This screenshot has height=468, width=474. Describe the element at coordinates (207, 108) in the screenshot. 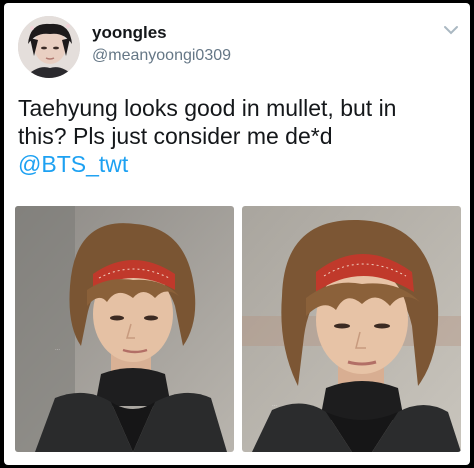

I see `tweet-text-line-1: Taehyung looks good in mullet, but in` at that location.